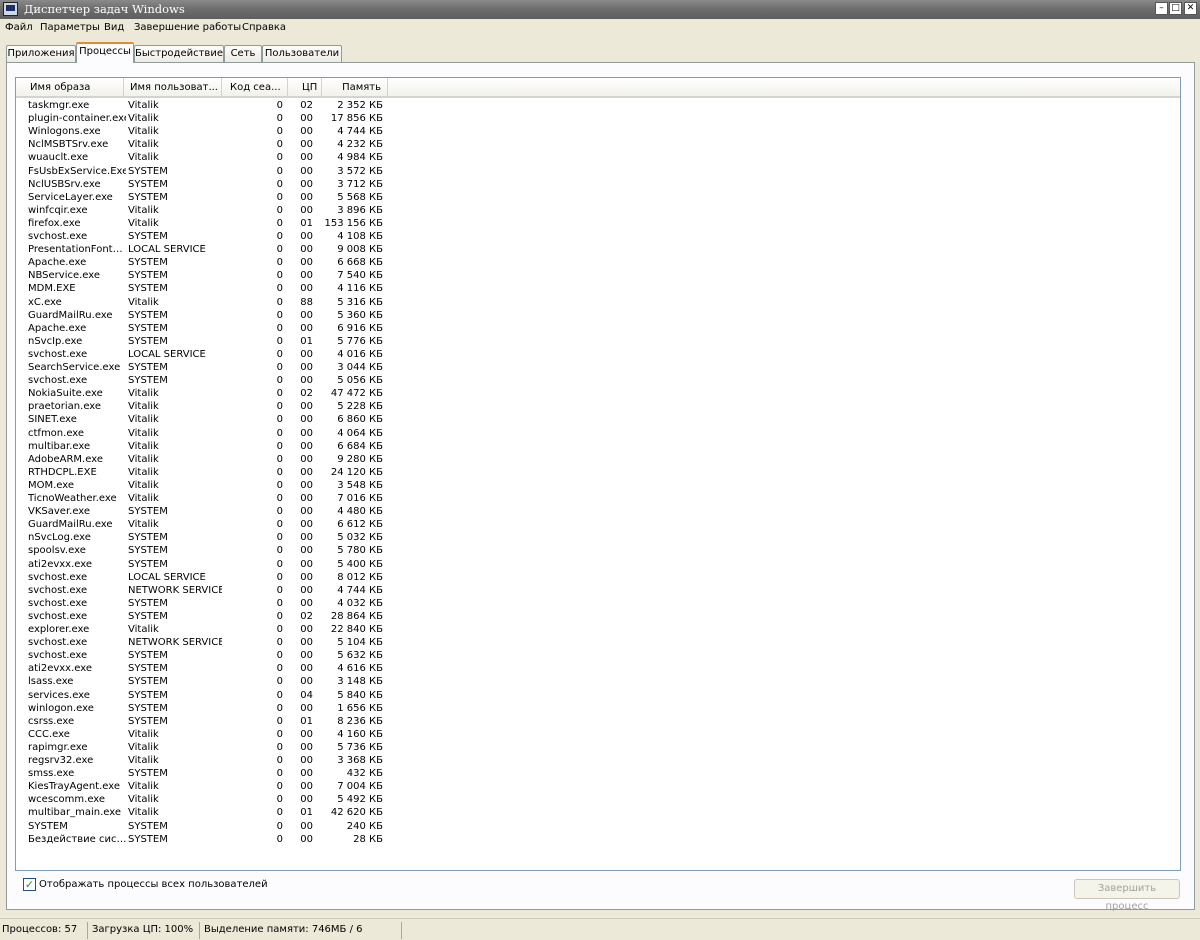 The image size is (1200, 940). What do you see at coordinates (206, 419) in the screenshot?
I see `table-row: SINET.exe Vitalik 0 00 6 860 КБ` at bounding box center [206, 419].